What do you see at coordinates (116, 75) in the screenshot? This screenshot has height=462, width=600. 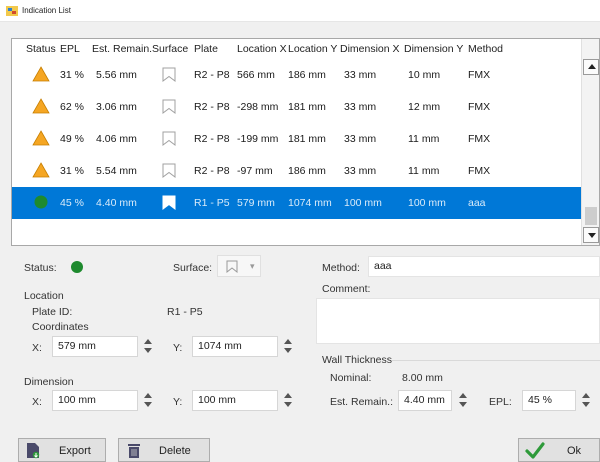 I see `cell-est-remain: 5.56 mm` at bounding box center [116, 75].